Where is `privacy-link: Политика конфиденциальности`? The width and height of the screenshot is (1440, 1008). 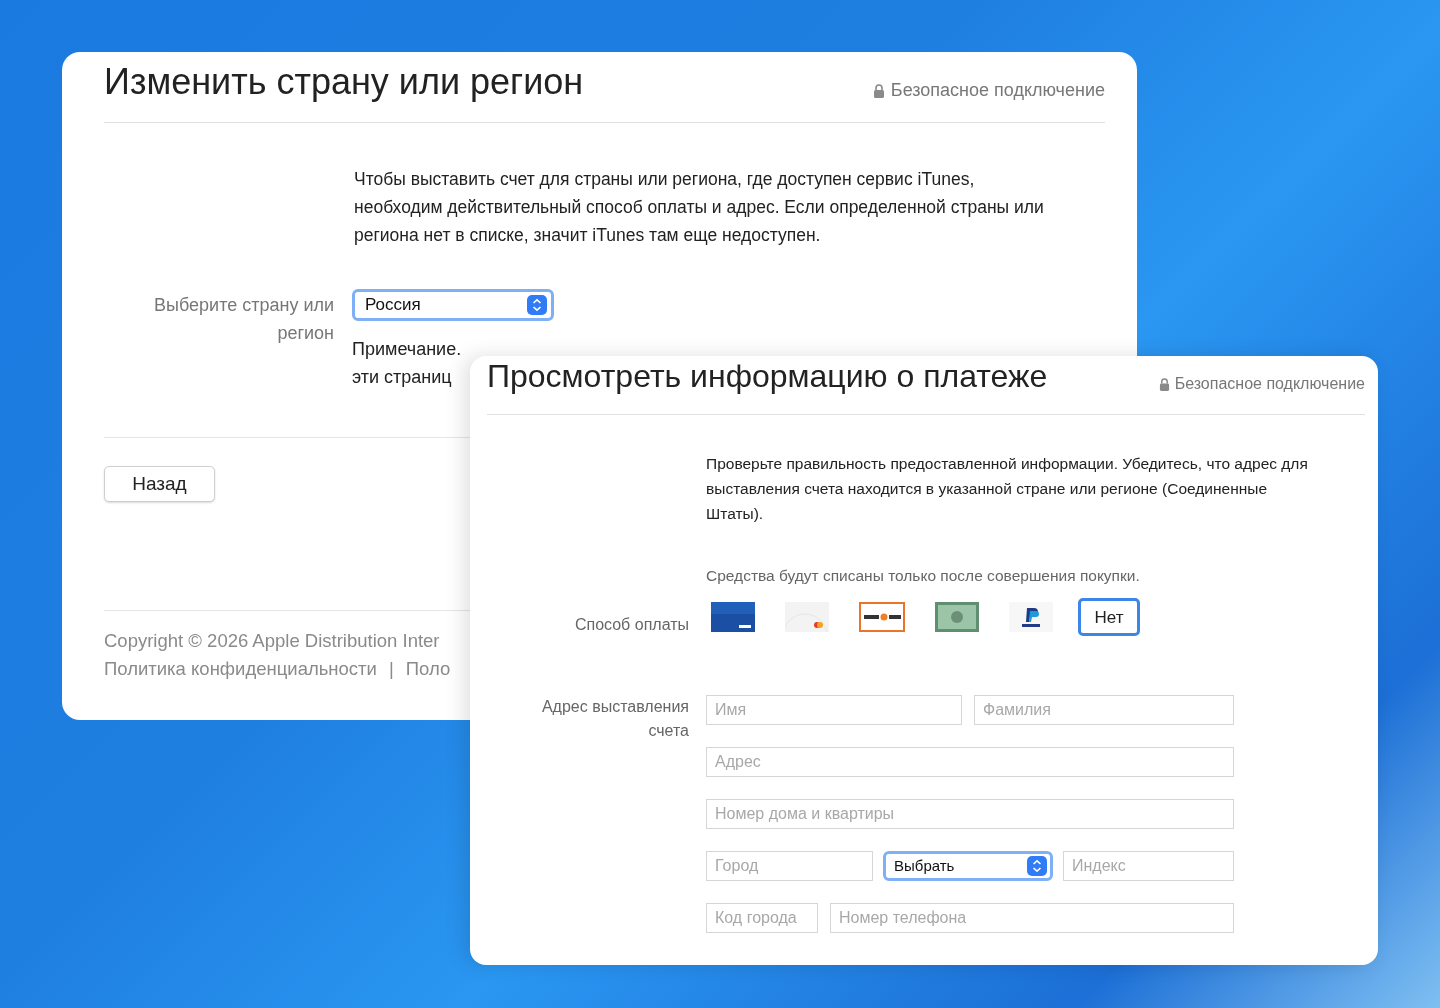 privacy-link: Политика конфиденциальности is located at coordinates (240, 669).